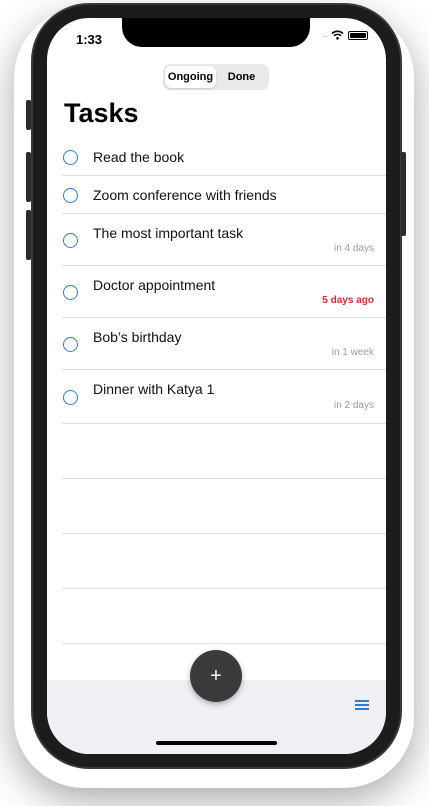 This screenshot has width=429, height=806. What do you see at coordinates (28, 115) in the screenshot?
I see `mute-switch` at bounding box center [28, 115].